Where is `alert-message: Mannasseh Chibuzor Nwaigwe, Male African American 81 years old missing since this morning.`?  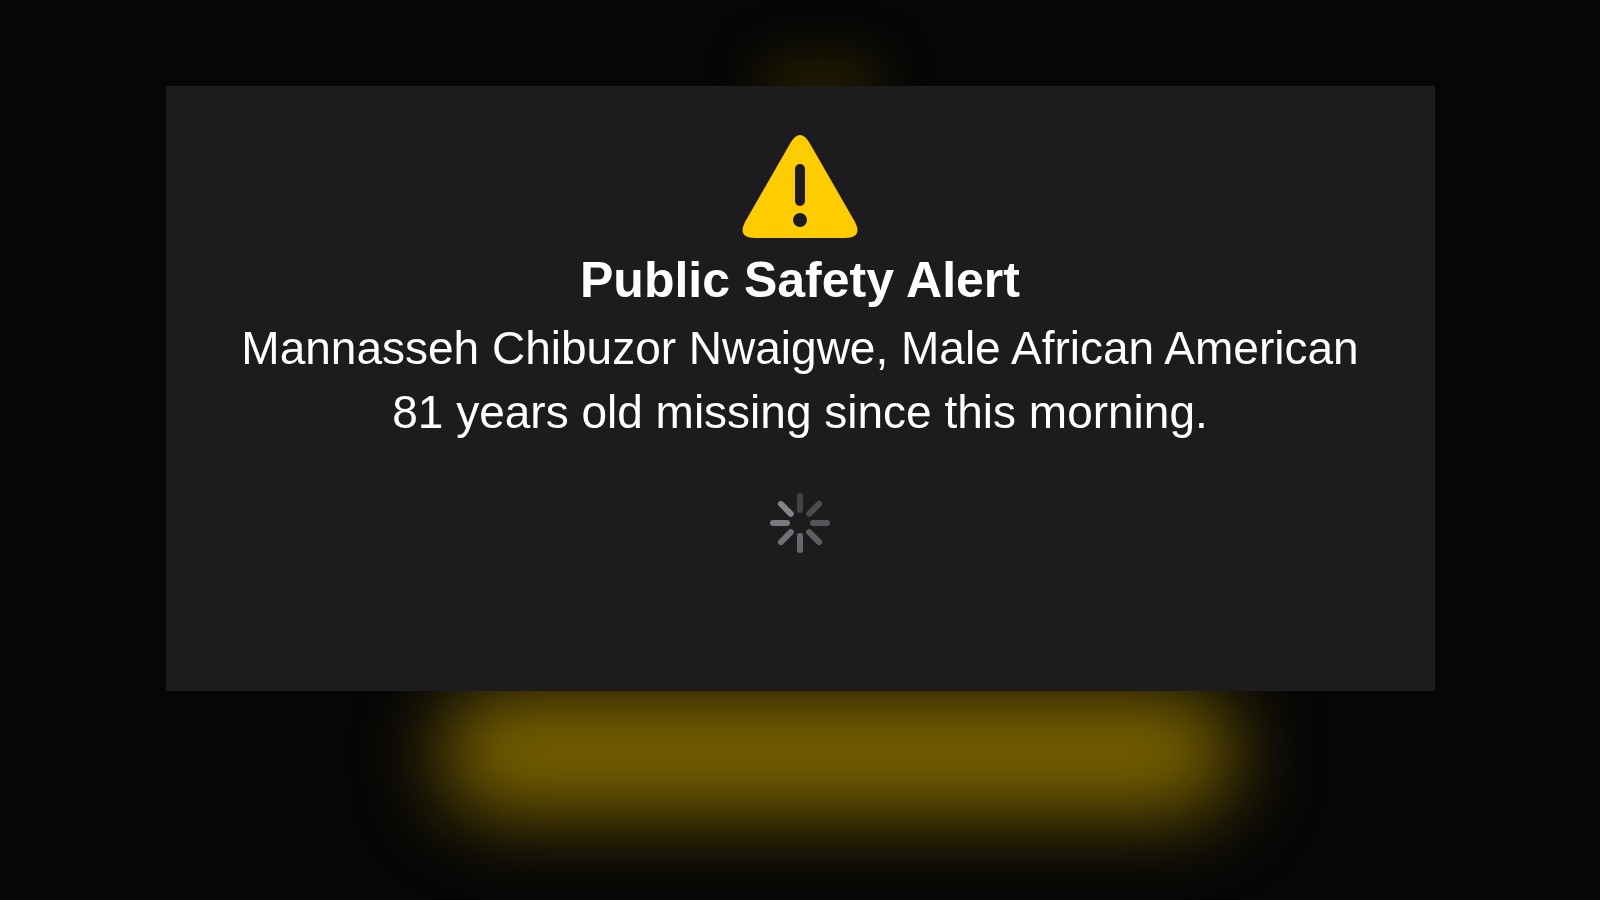
alert-message: Mannasseh Chibuzor Nwaigwe, Male African American 81 years old missing since this morning. is located at coordinates (800, 380).